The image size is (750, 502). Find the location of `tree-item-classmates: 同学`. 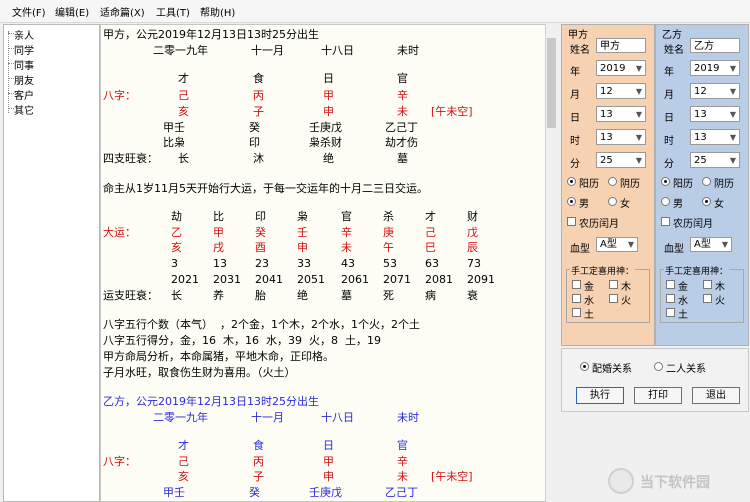

tree-item-classmates: 同学 is located at coordinates (24, 49).